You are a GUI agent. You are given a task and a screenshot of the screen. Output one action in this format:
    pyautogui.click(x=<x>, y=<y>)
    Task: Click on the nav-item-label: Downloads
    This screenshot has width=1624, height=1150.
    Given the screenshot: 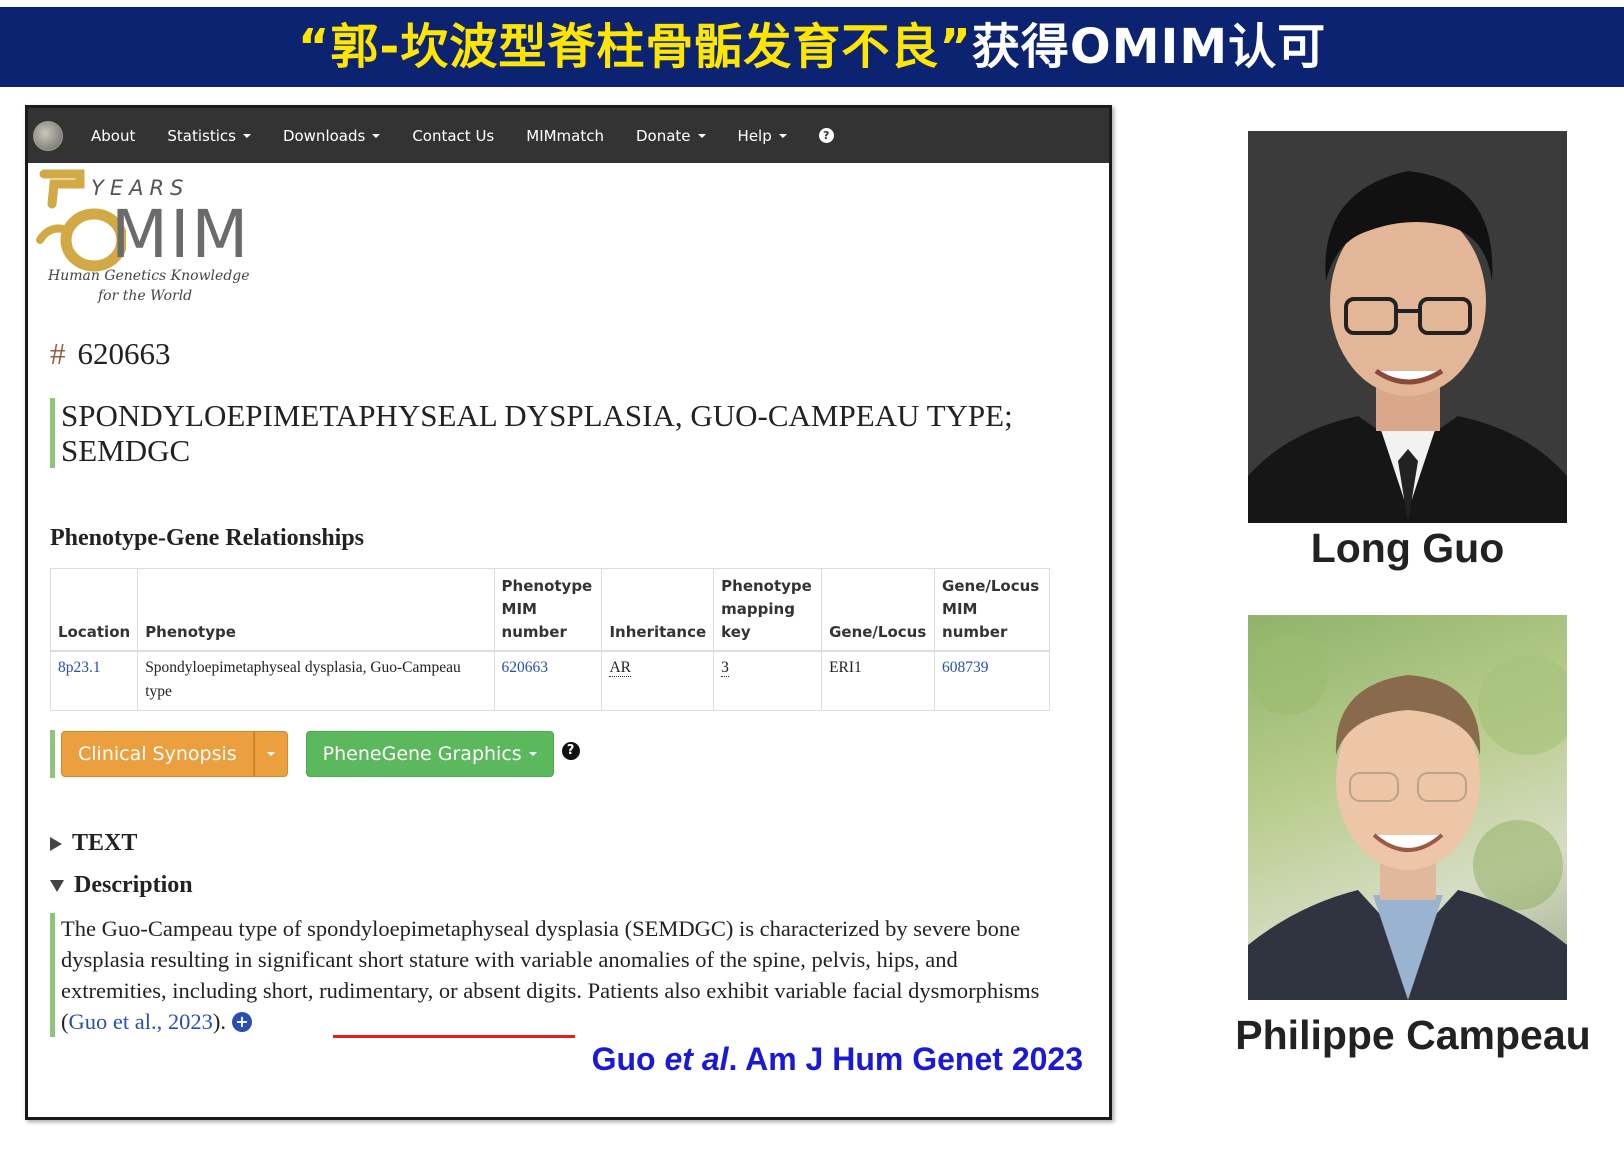 What is the action you would take?
    pyautogui.click(x=324, y=135)
    